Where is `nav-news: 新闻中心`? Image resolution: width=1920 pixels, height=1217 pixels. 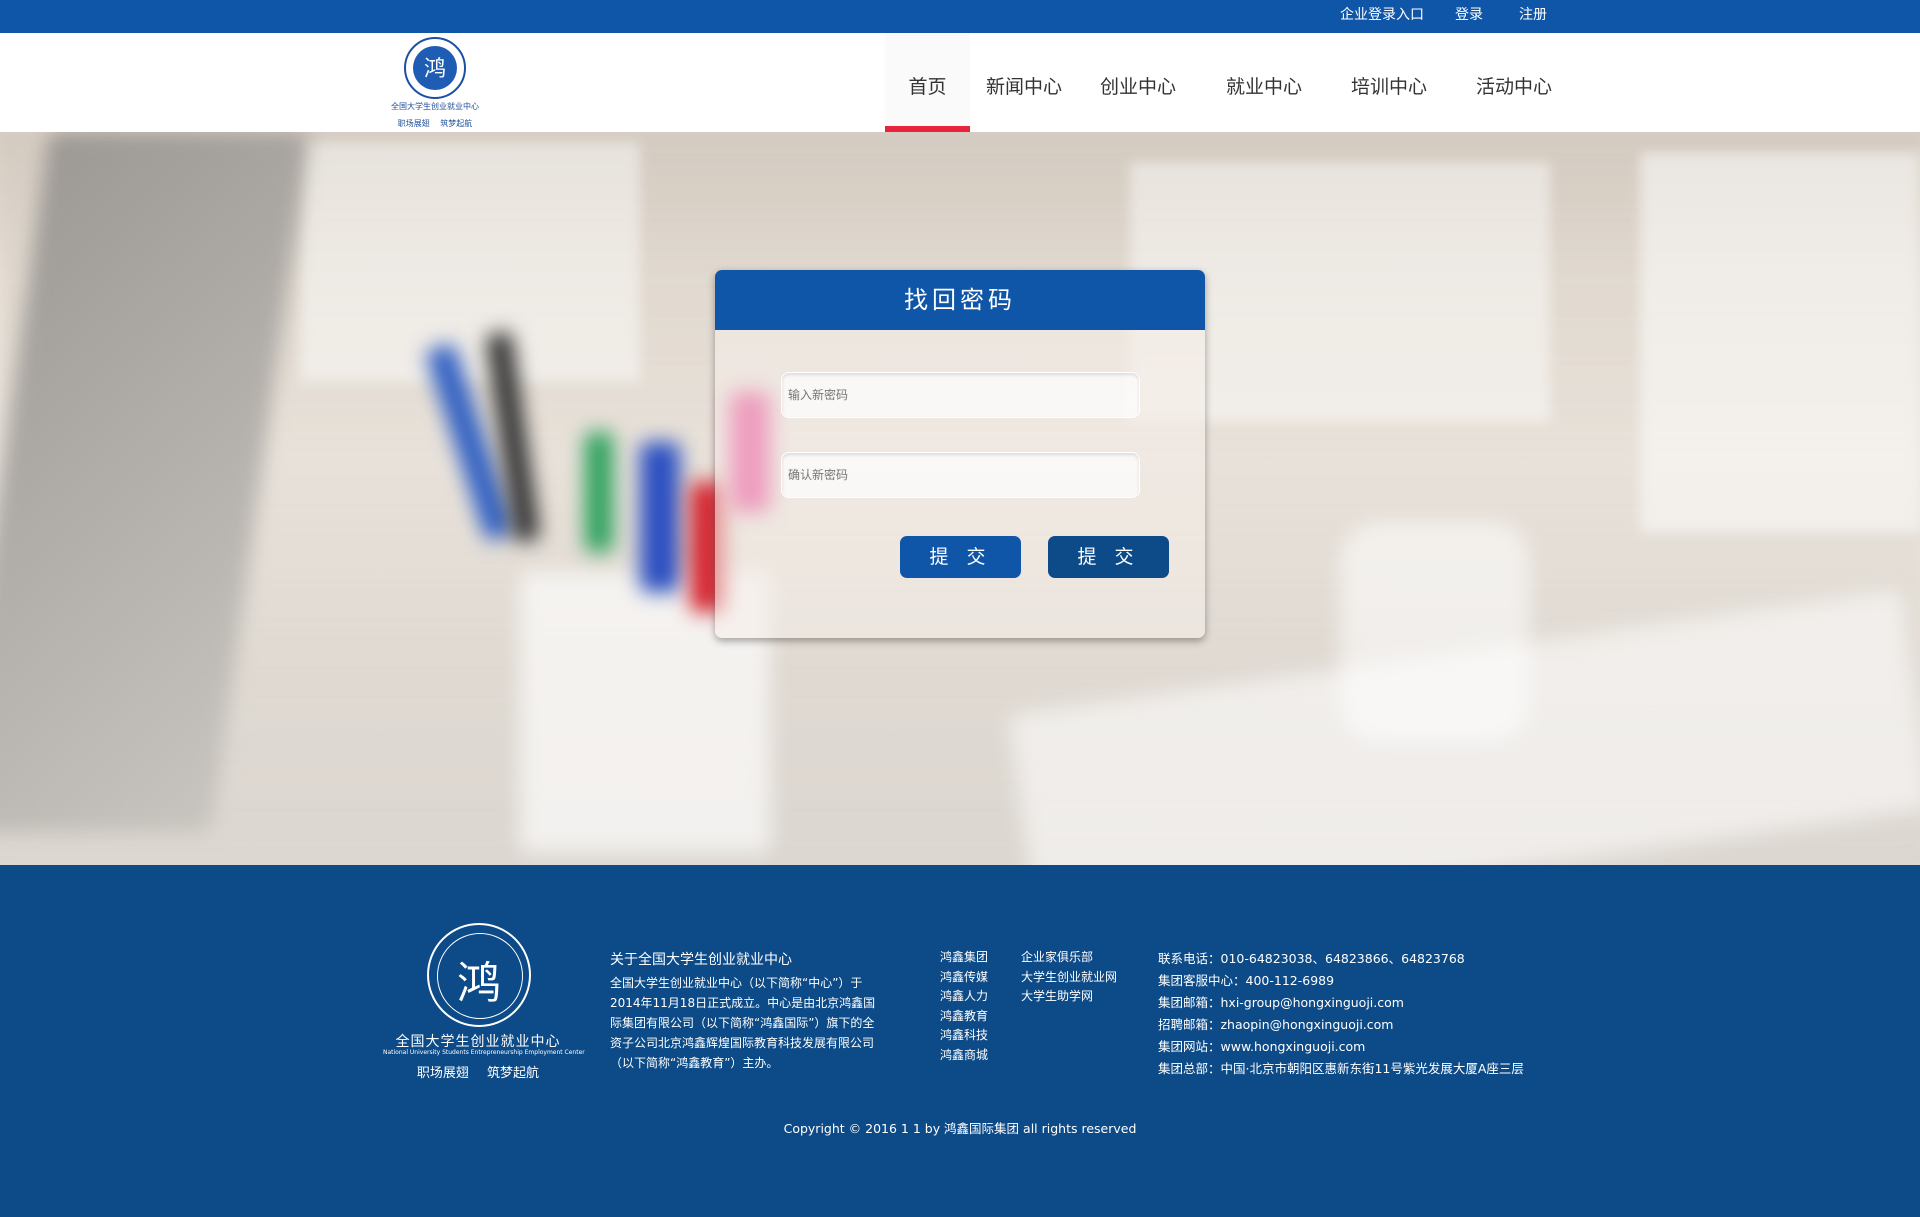
nav-news: 新闻中心 is located at coordinates (1024, 80).